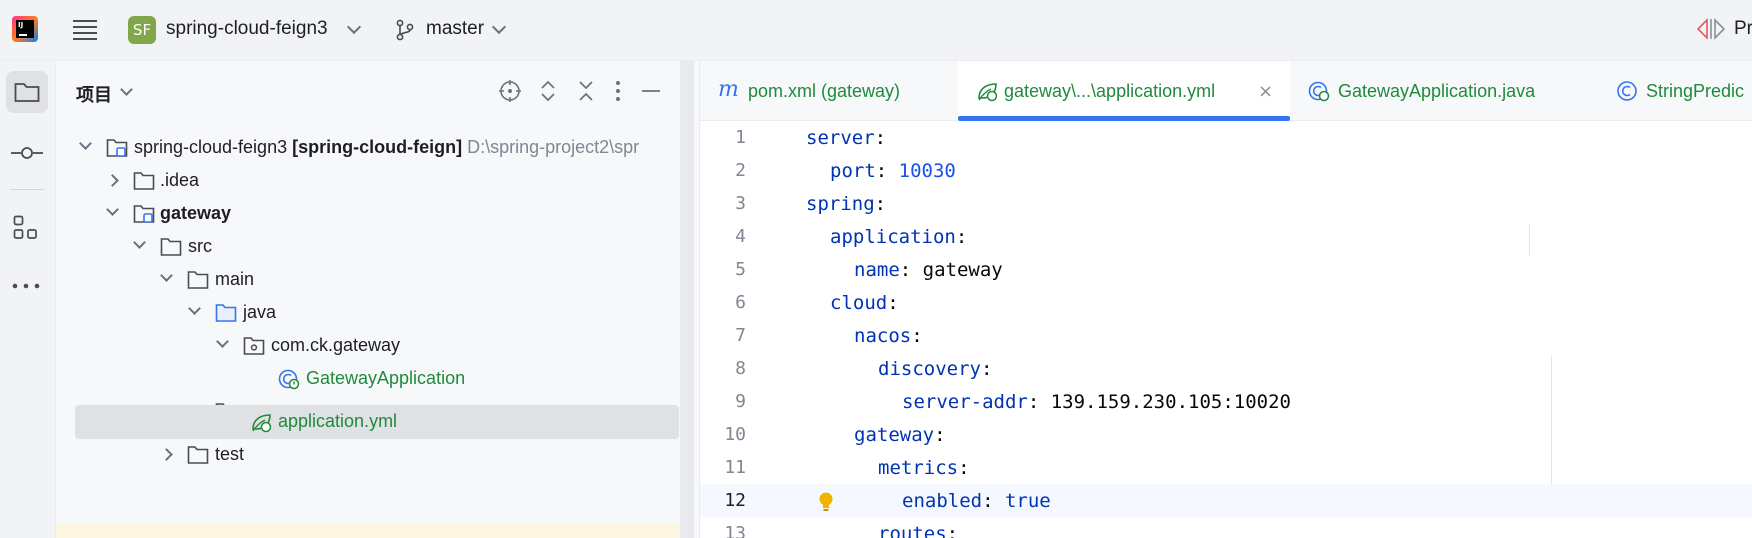  Describe the element at coordinates (618, 91) in the screenshot. I see `vertical-ellipsis-icon` at that location.